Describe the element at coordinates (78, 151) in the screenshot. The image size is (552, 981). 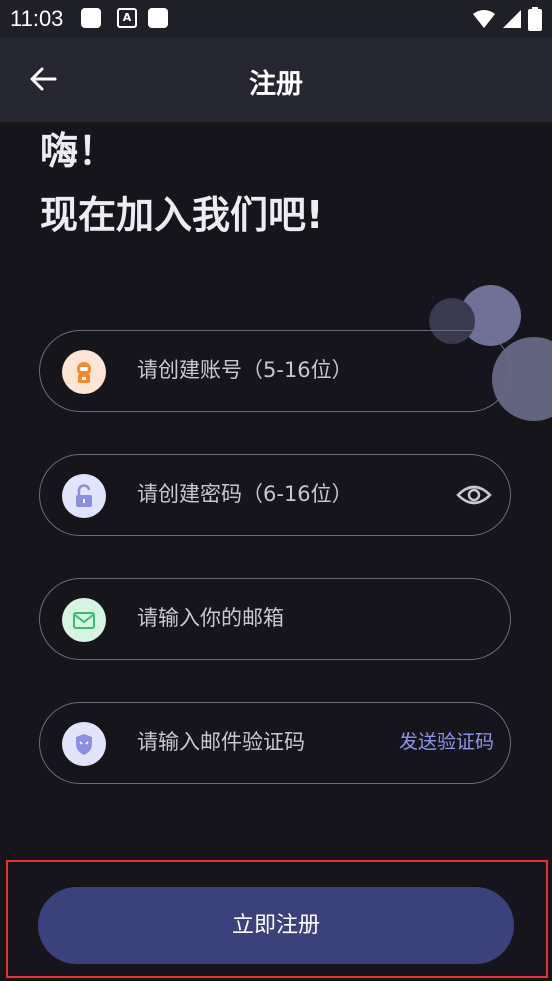
I see `greeting-line-1: 嗨！` at that location.